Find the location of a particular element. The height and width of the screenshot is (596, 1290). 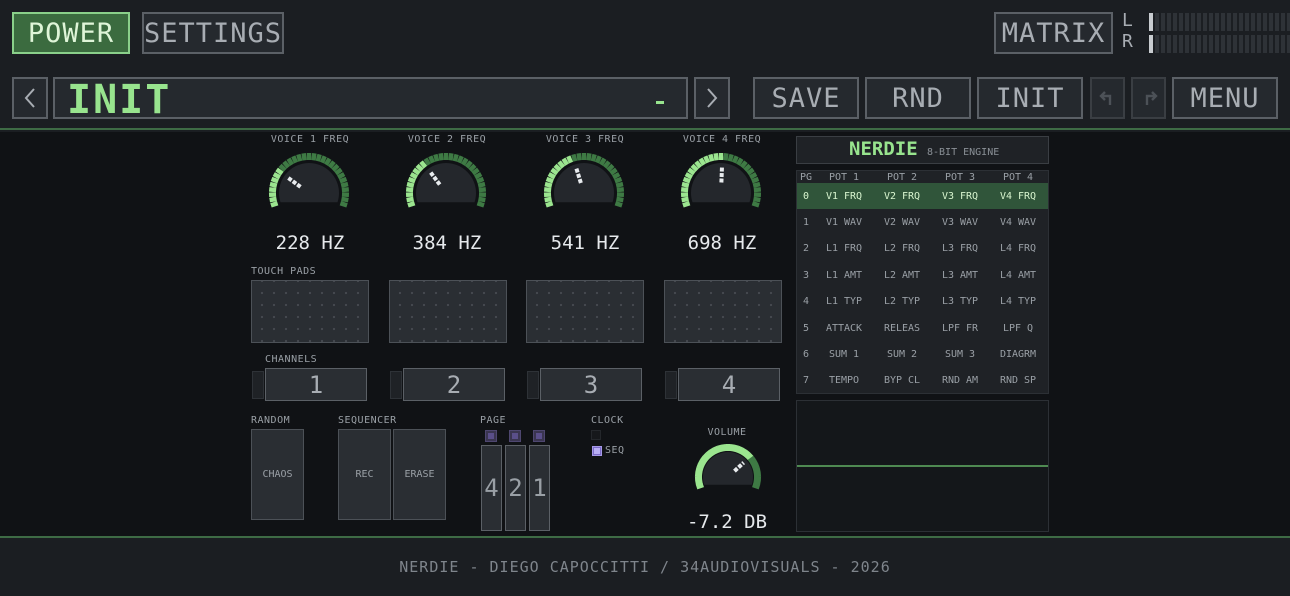

matrix-cell: L1 FRQ is located at coordinates (844, 249).